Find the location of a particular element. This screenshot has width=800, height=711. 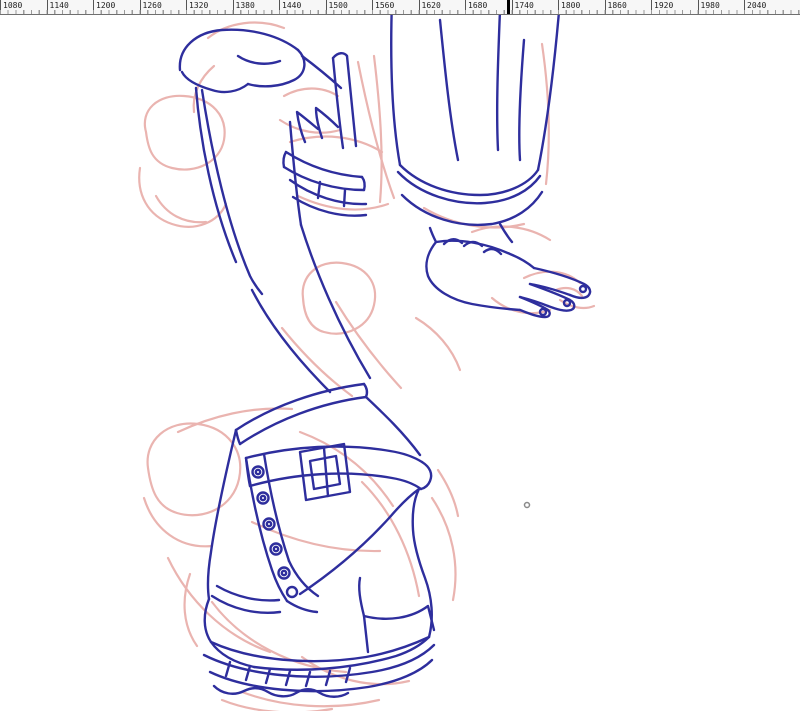

ruler-label: 1200 is located at coordinates (104, 7).